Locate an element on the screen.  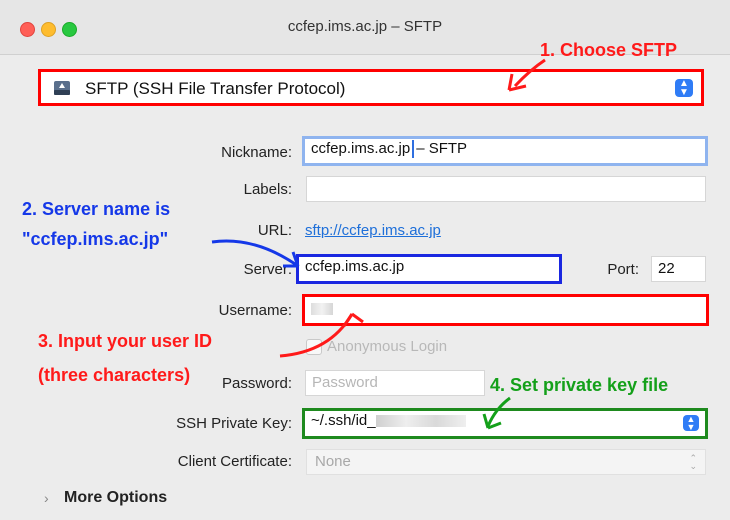
arrow-step3 is located at coordinates (316, 335).